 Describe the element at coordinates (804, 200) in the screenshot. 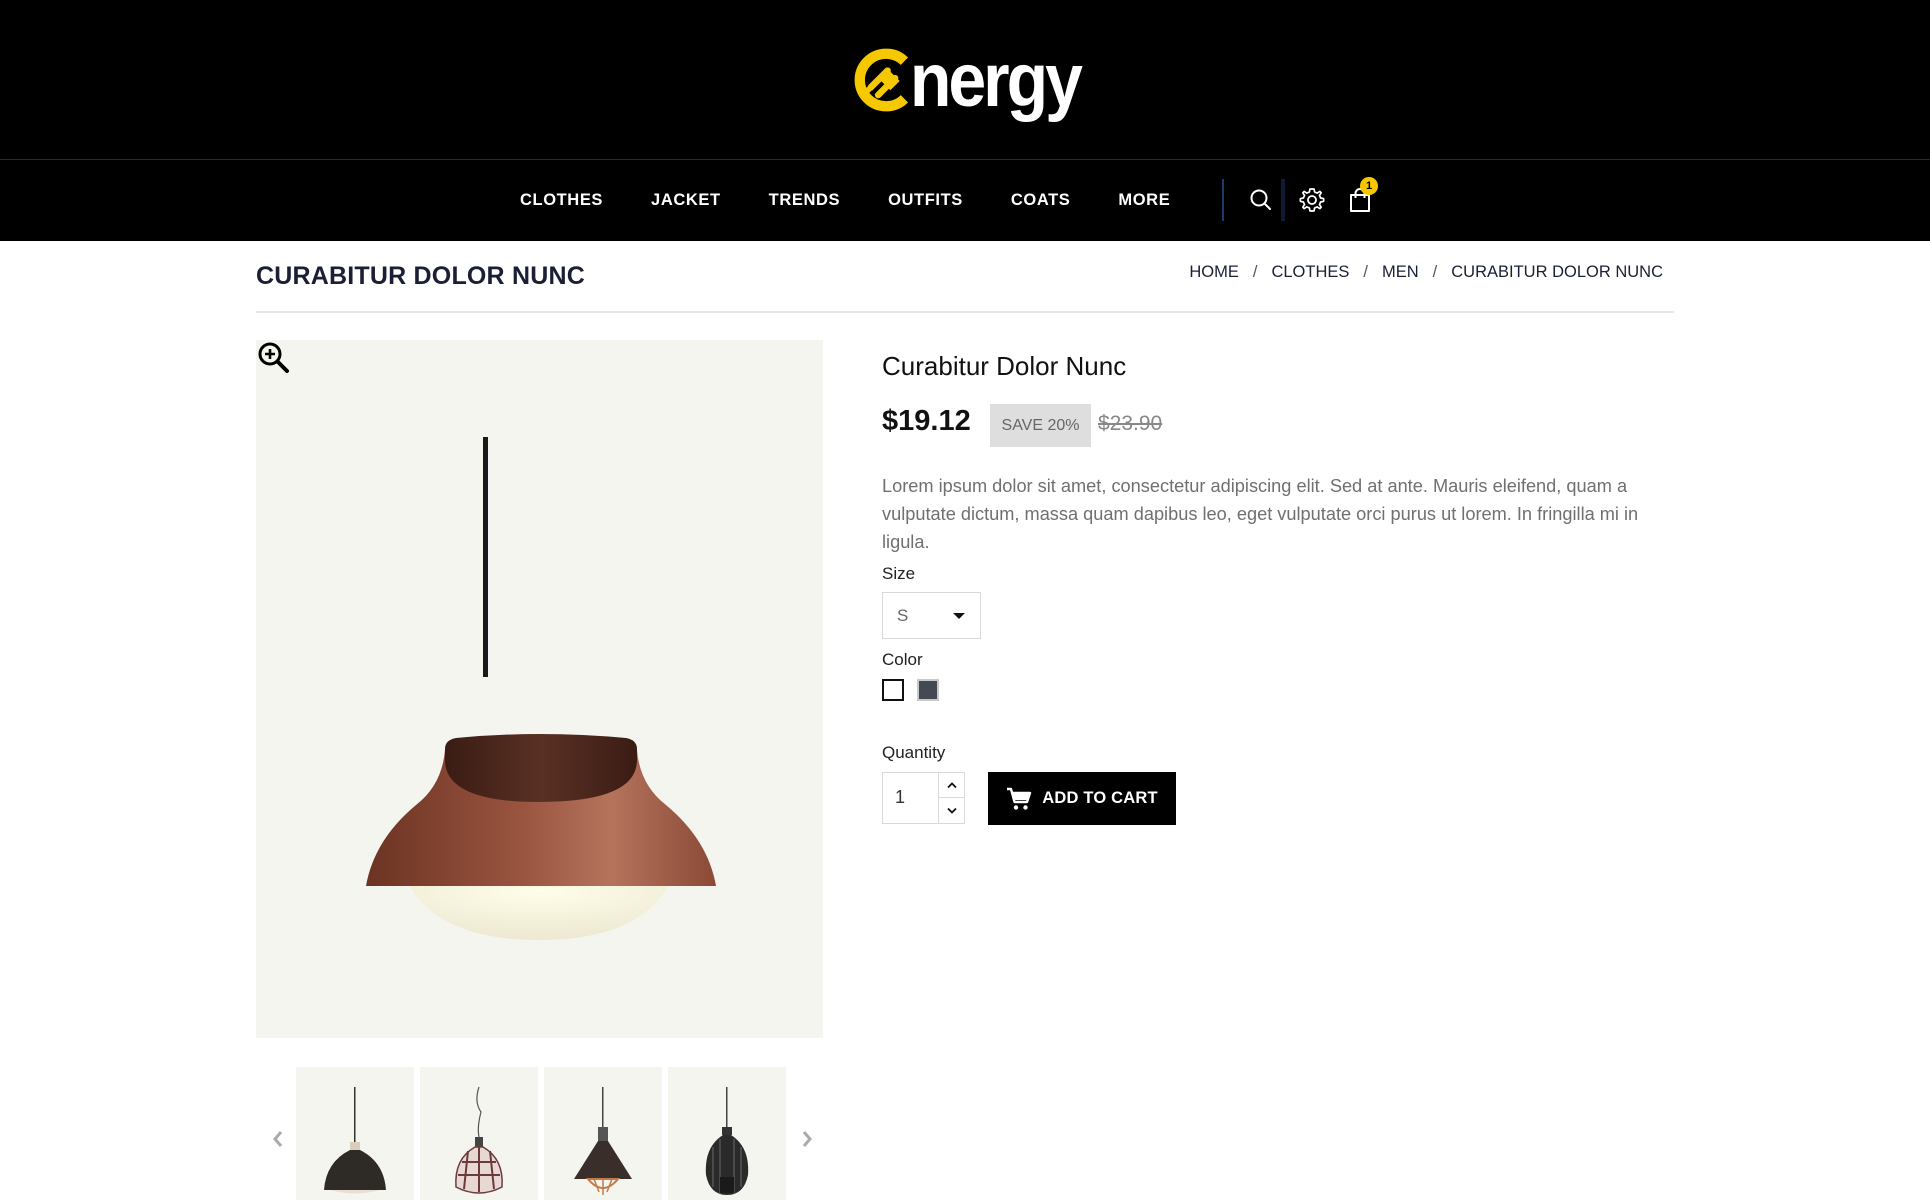

I see `nav-item-trends: TRENDS` at that location.